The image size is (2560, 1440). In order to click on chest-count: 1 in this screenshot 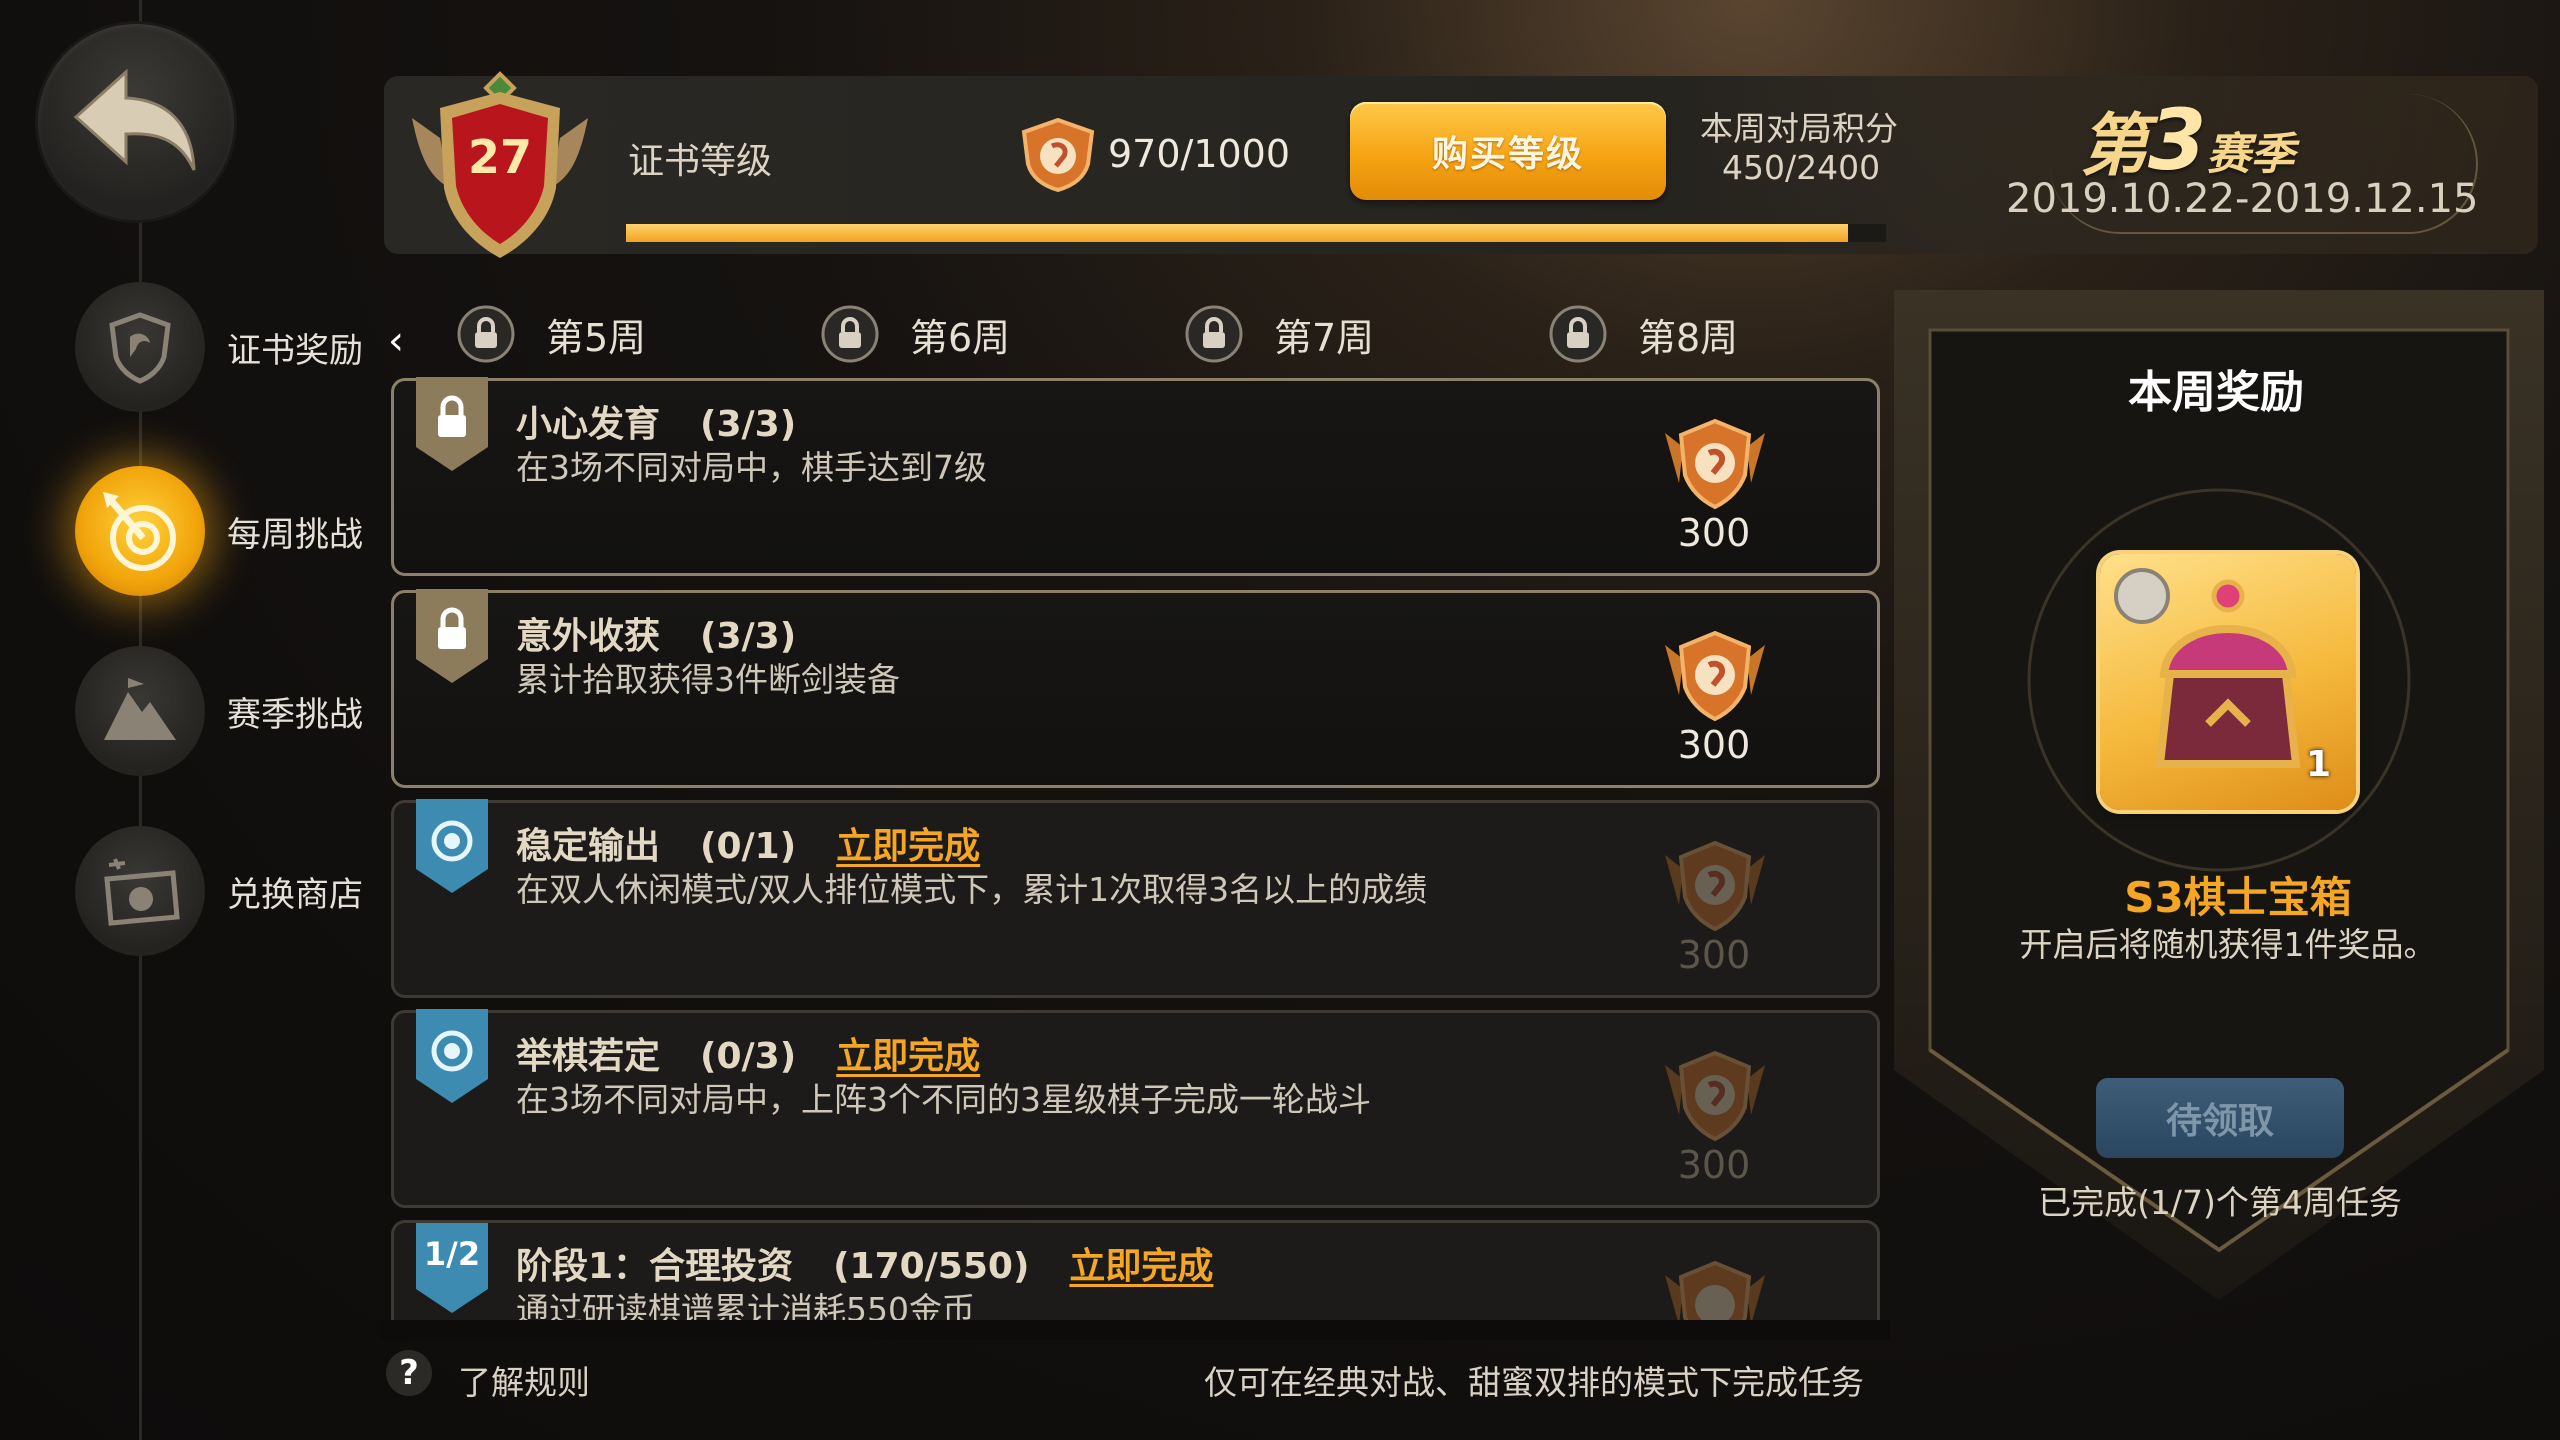, I will do `click(2319, 764)`.